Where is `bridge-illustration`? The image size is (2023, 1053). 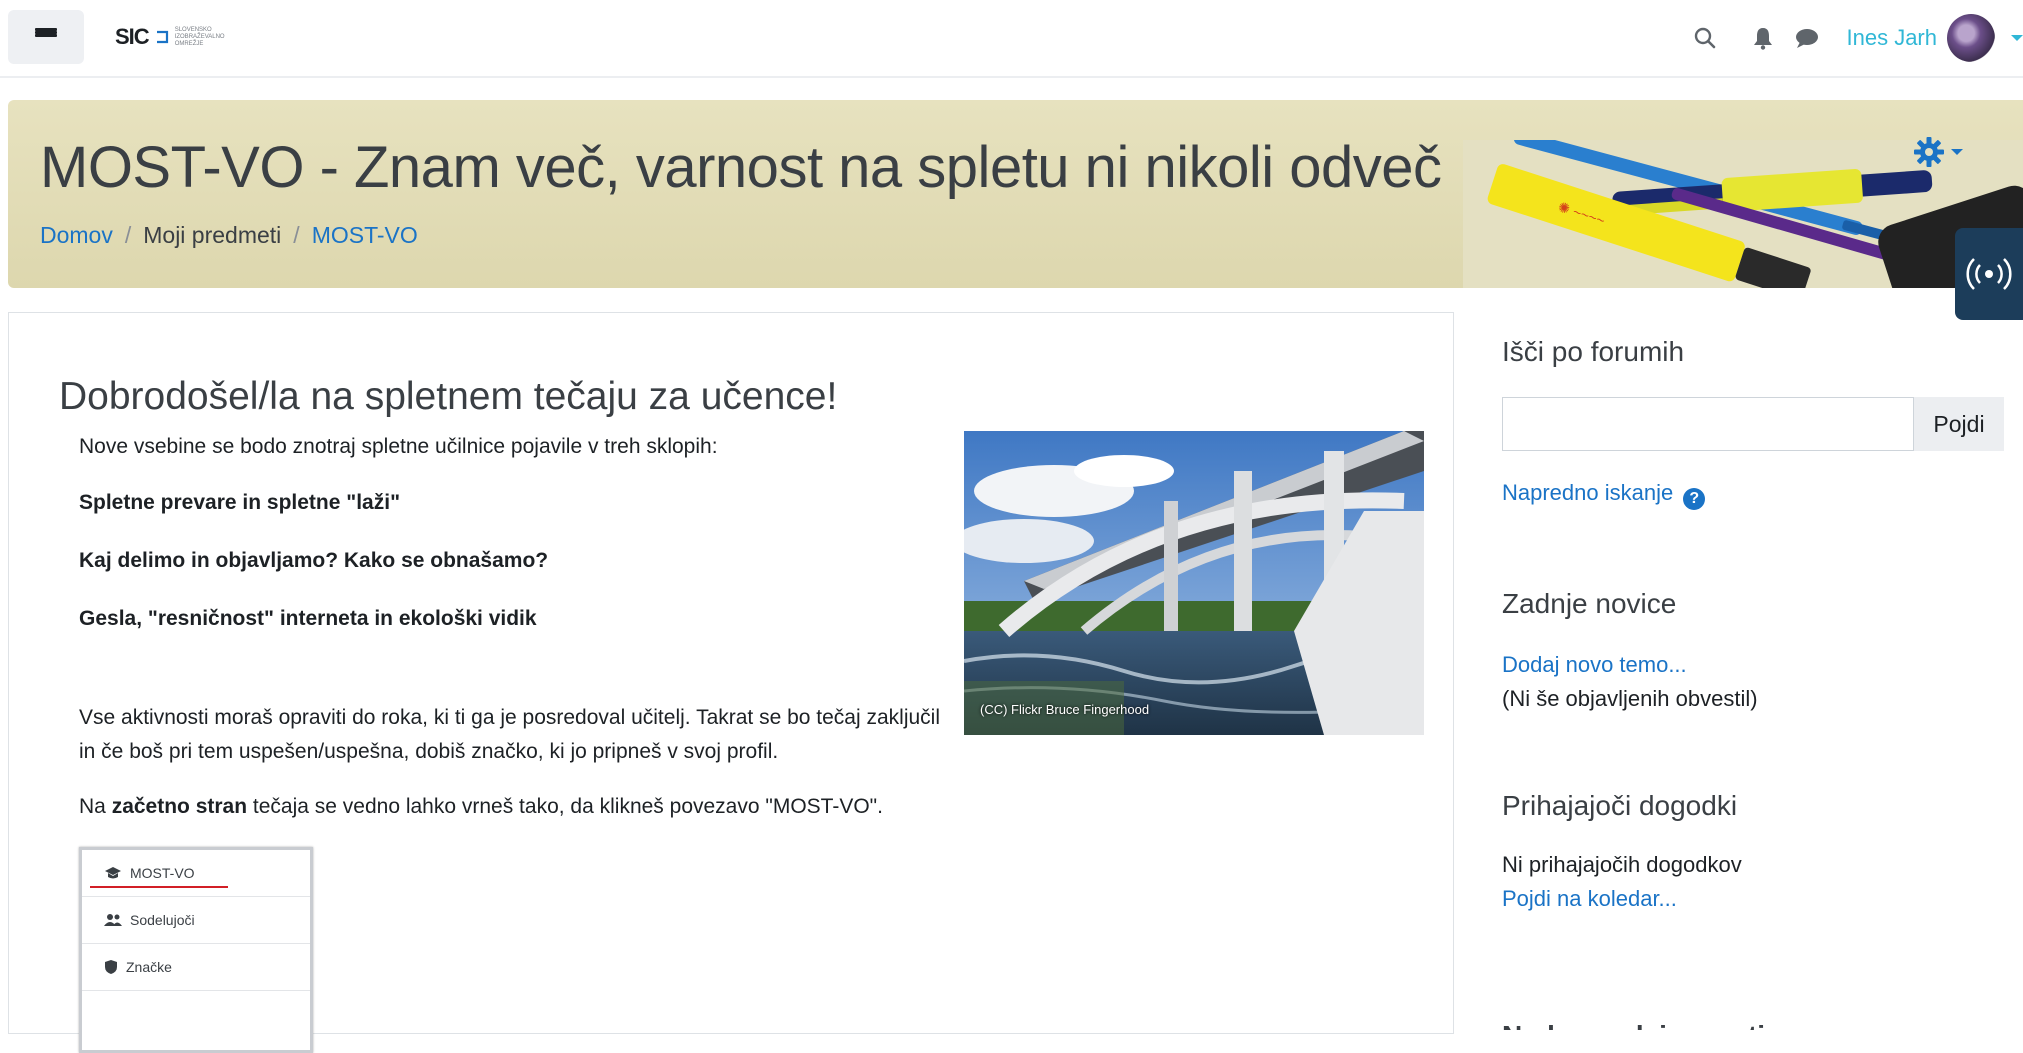
bridge-illustration is located at coordinates (1194, 583).